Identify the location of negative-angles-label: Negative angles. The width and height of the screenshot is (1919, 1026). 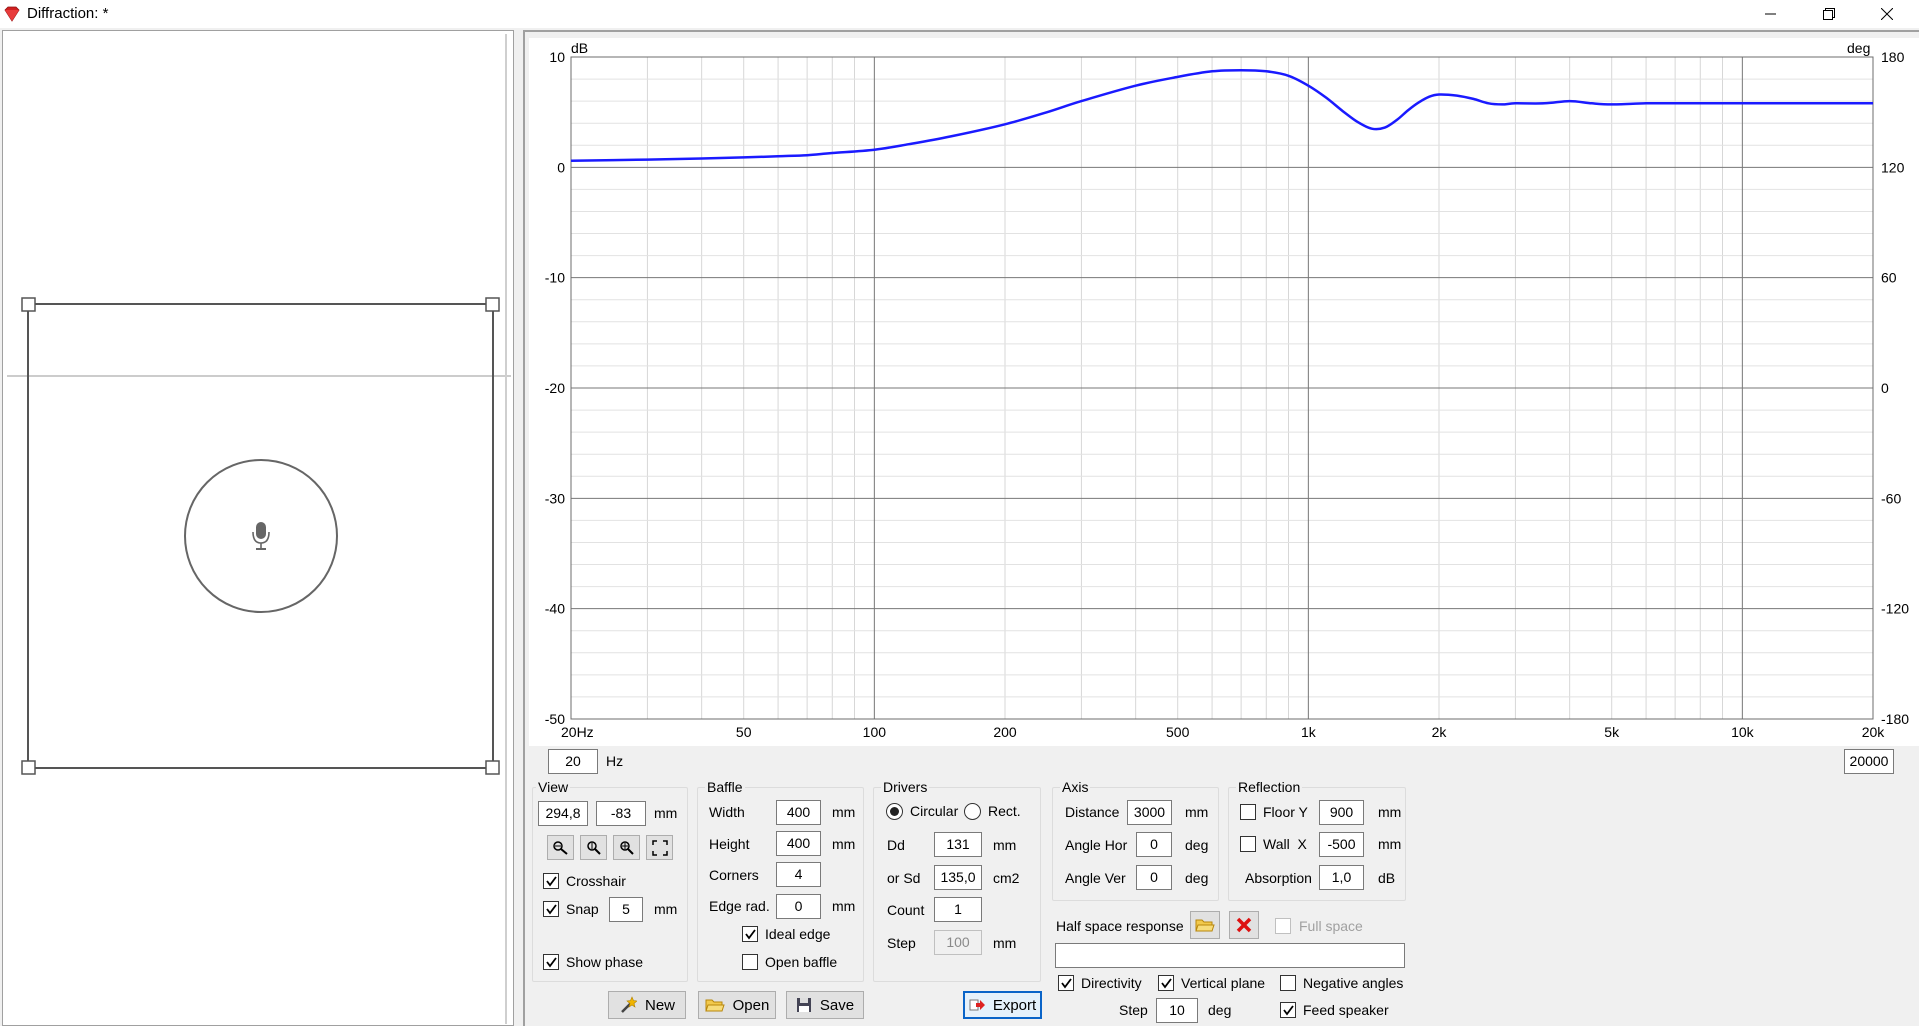
(1353, 983).